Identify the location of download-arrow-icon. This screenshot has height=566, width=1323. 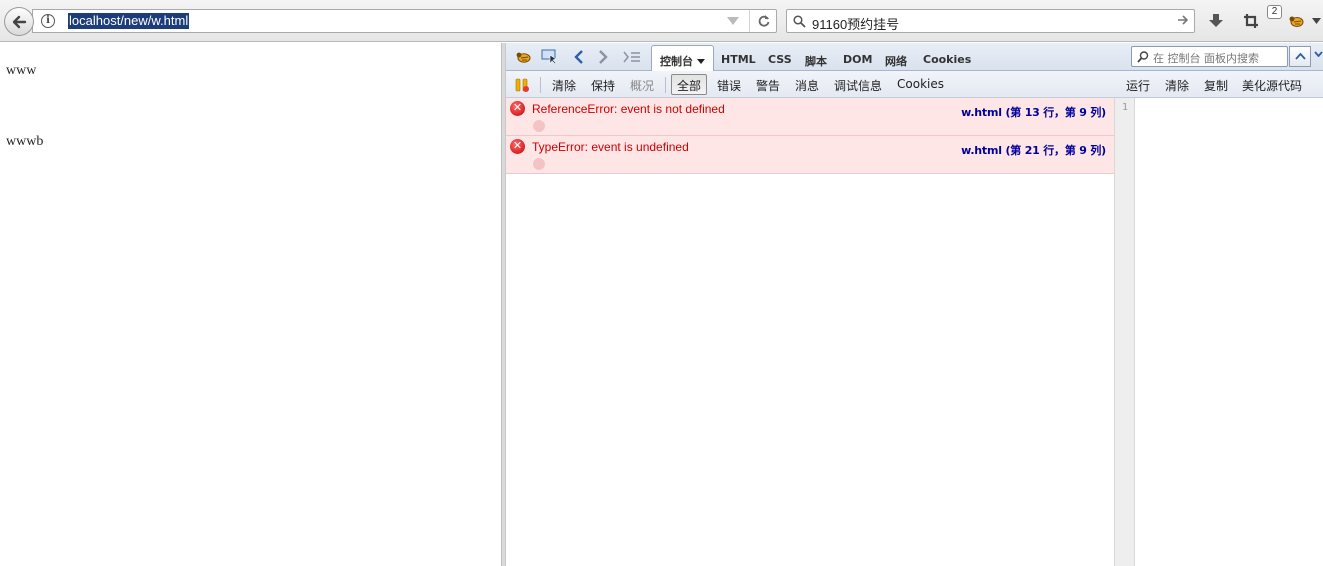
(1216, 20).